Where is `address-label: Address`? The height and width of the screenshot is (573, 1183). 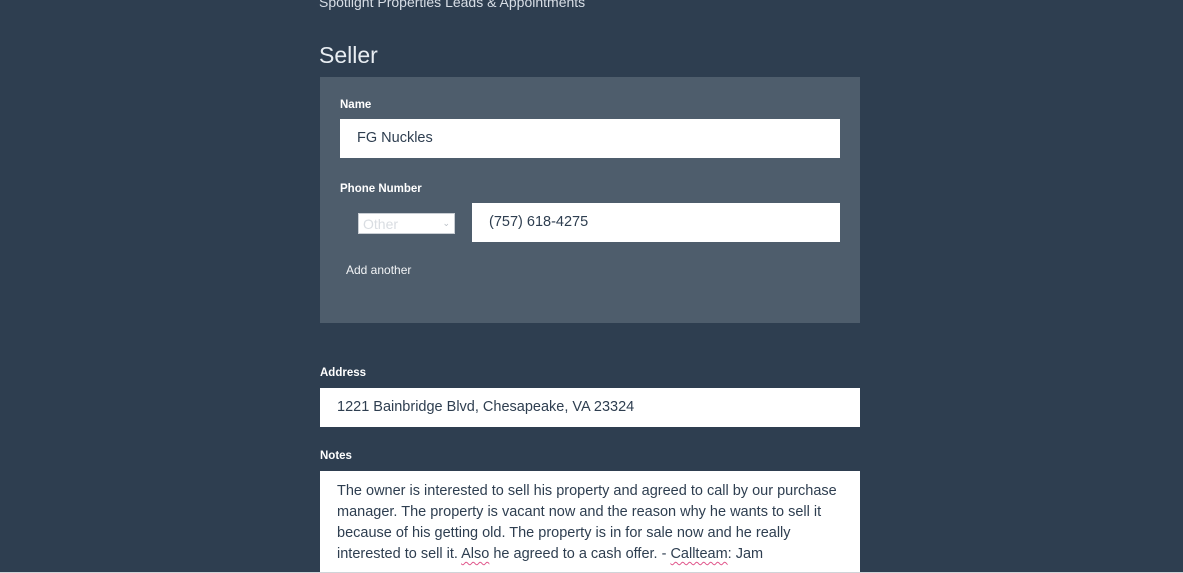
address-label: Address is located at coordinates (343, 373).